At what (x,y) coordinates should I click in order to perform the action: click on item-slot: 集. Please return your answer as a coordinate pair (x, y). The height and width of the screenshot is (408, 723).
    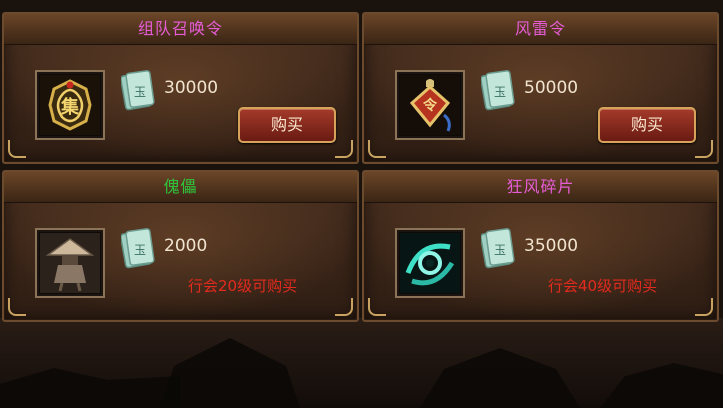
    Looking at the image, I should click on (70, 105).